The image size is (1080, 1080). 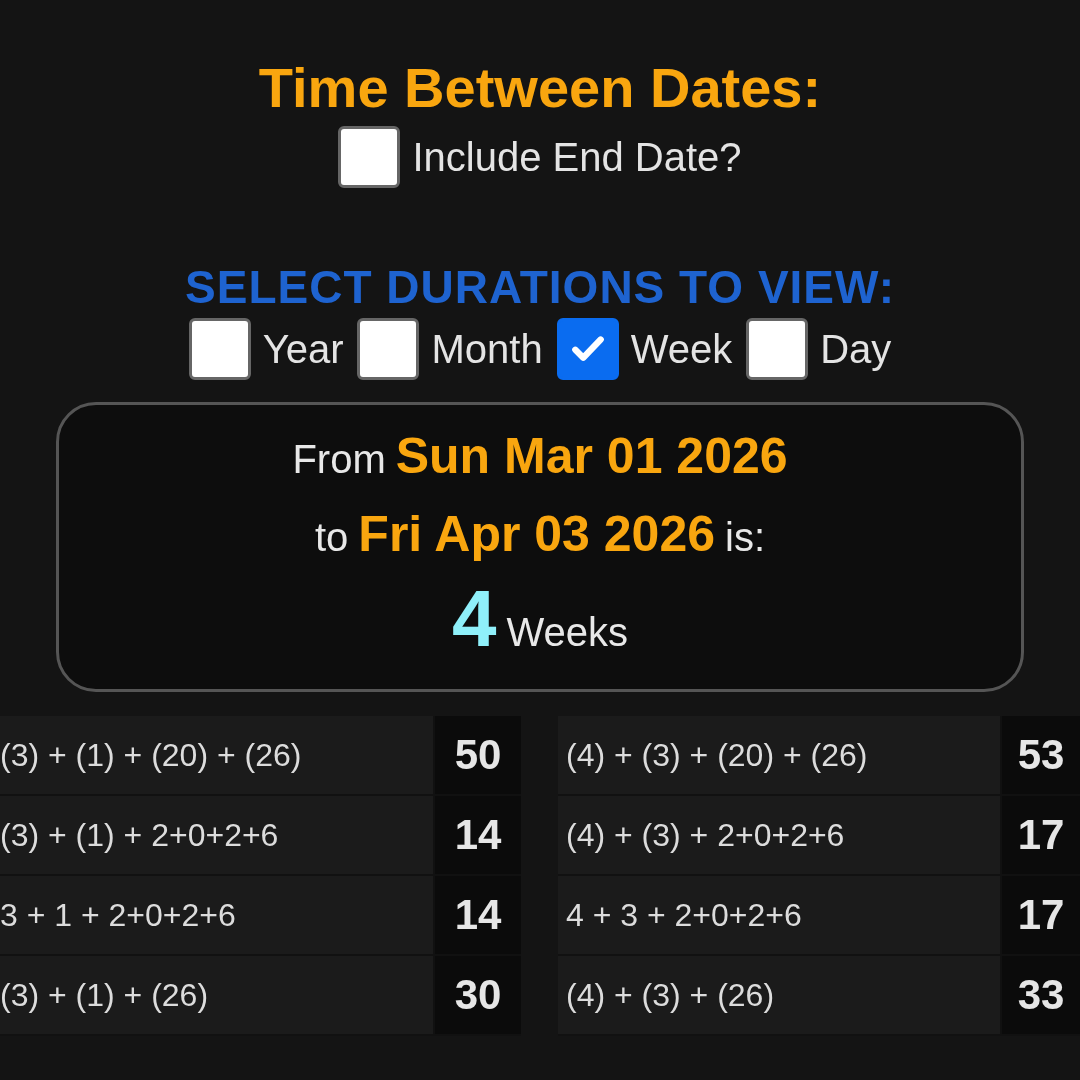 What do you see at coordinates (1041, 995) in the screenshot?
I see `total-cell: 33` at bounding box center [1041, 995].